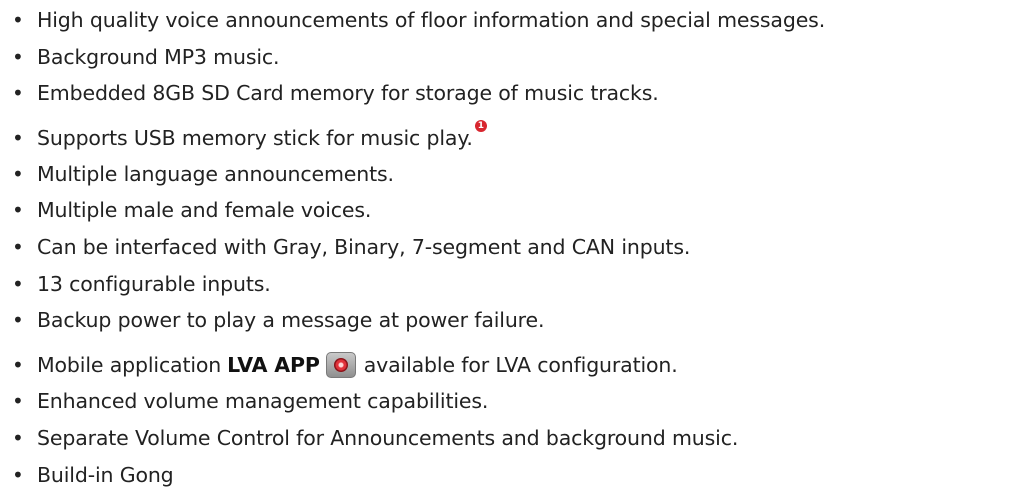 This screenshot has width=1009, height=497. I want to click on footnote-marker-icon: 1, so click(480, 126).